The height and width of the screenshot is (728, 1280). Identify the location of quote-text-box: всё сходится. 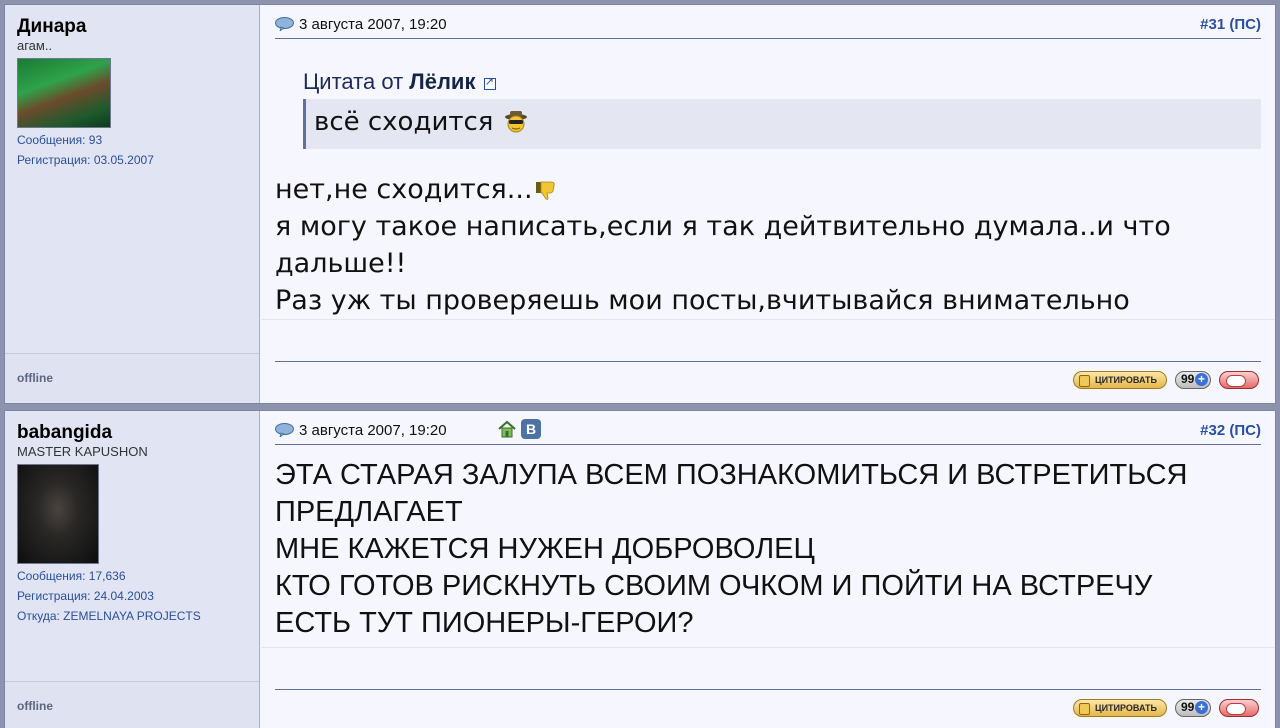
(782, 124).